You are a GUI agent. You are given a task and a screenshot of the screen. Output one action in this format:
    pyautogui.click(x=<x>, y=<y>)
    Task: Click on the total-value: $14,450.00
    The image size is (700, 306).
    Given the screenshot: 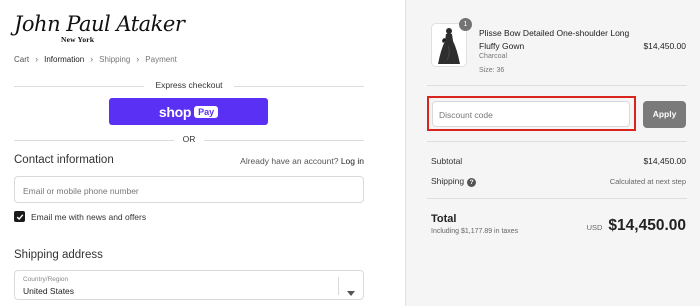 What is the action you would take?
    pyautogui.click(x=647, y=225)
    